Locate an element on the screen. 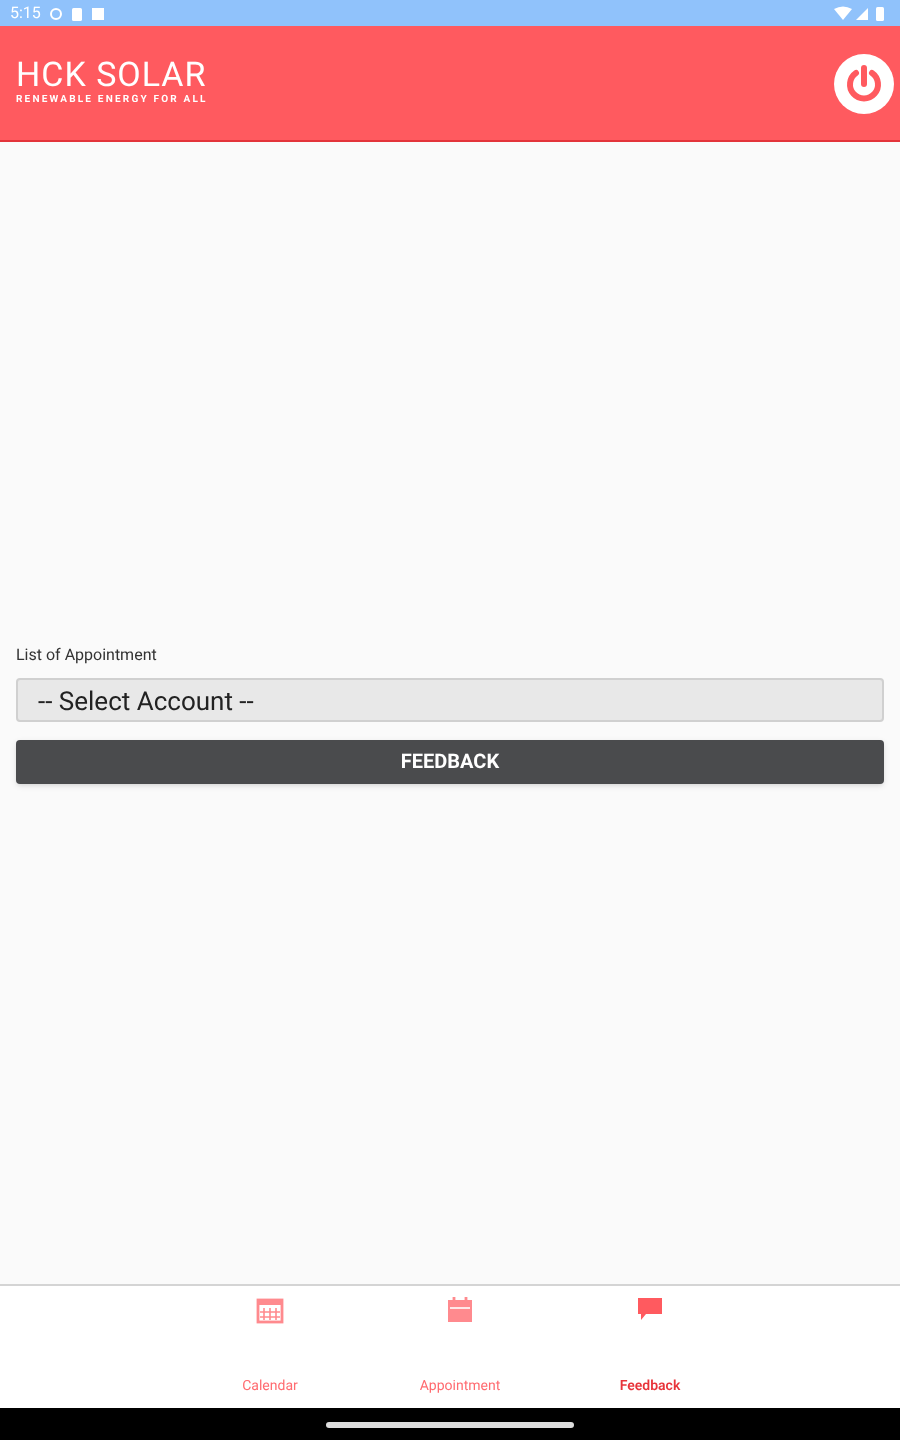 The image size is (900, 1440). logo-title: HCK SOLAR is located at coordinates (112, 77).